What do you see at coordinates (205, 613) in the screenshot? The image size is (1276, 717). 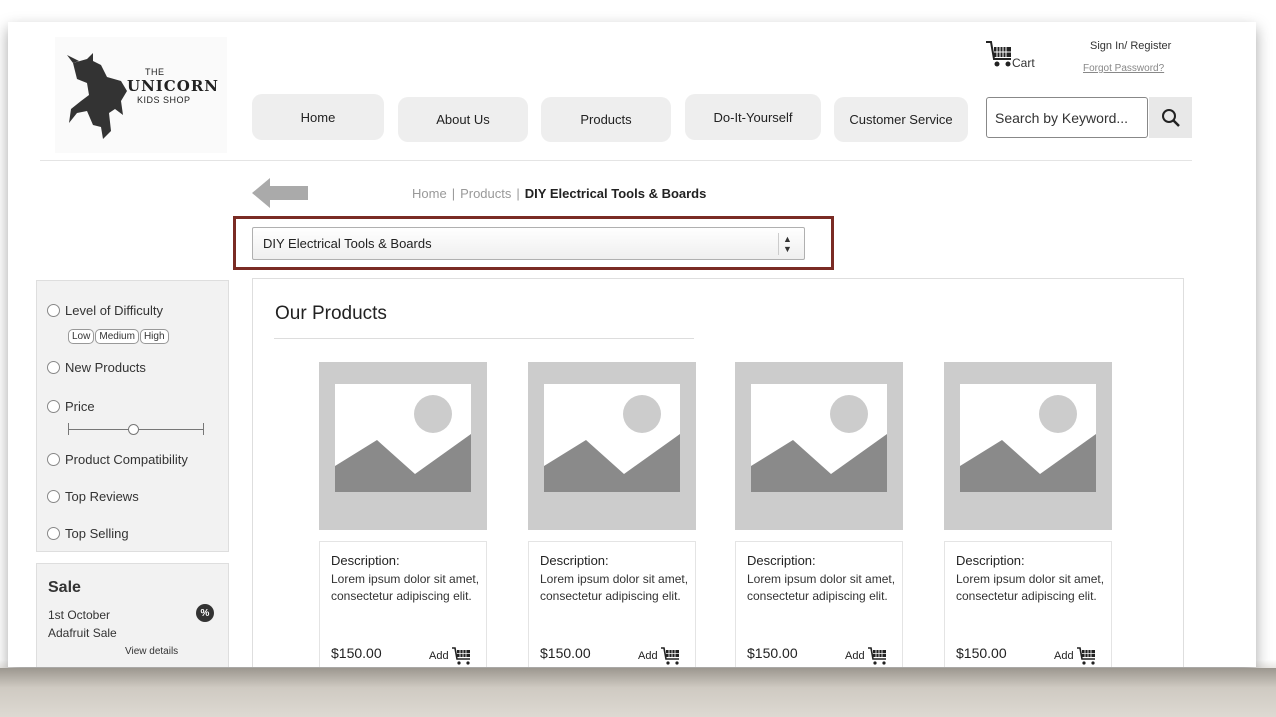 I see `percent-badge-icon: %` at bounding box center [205, 613].